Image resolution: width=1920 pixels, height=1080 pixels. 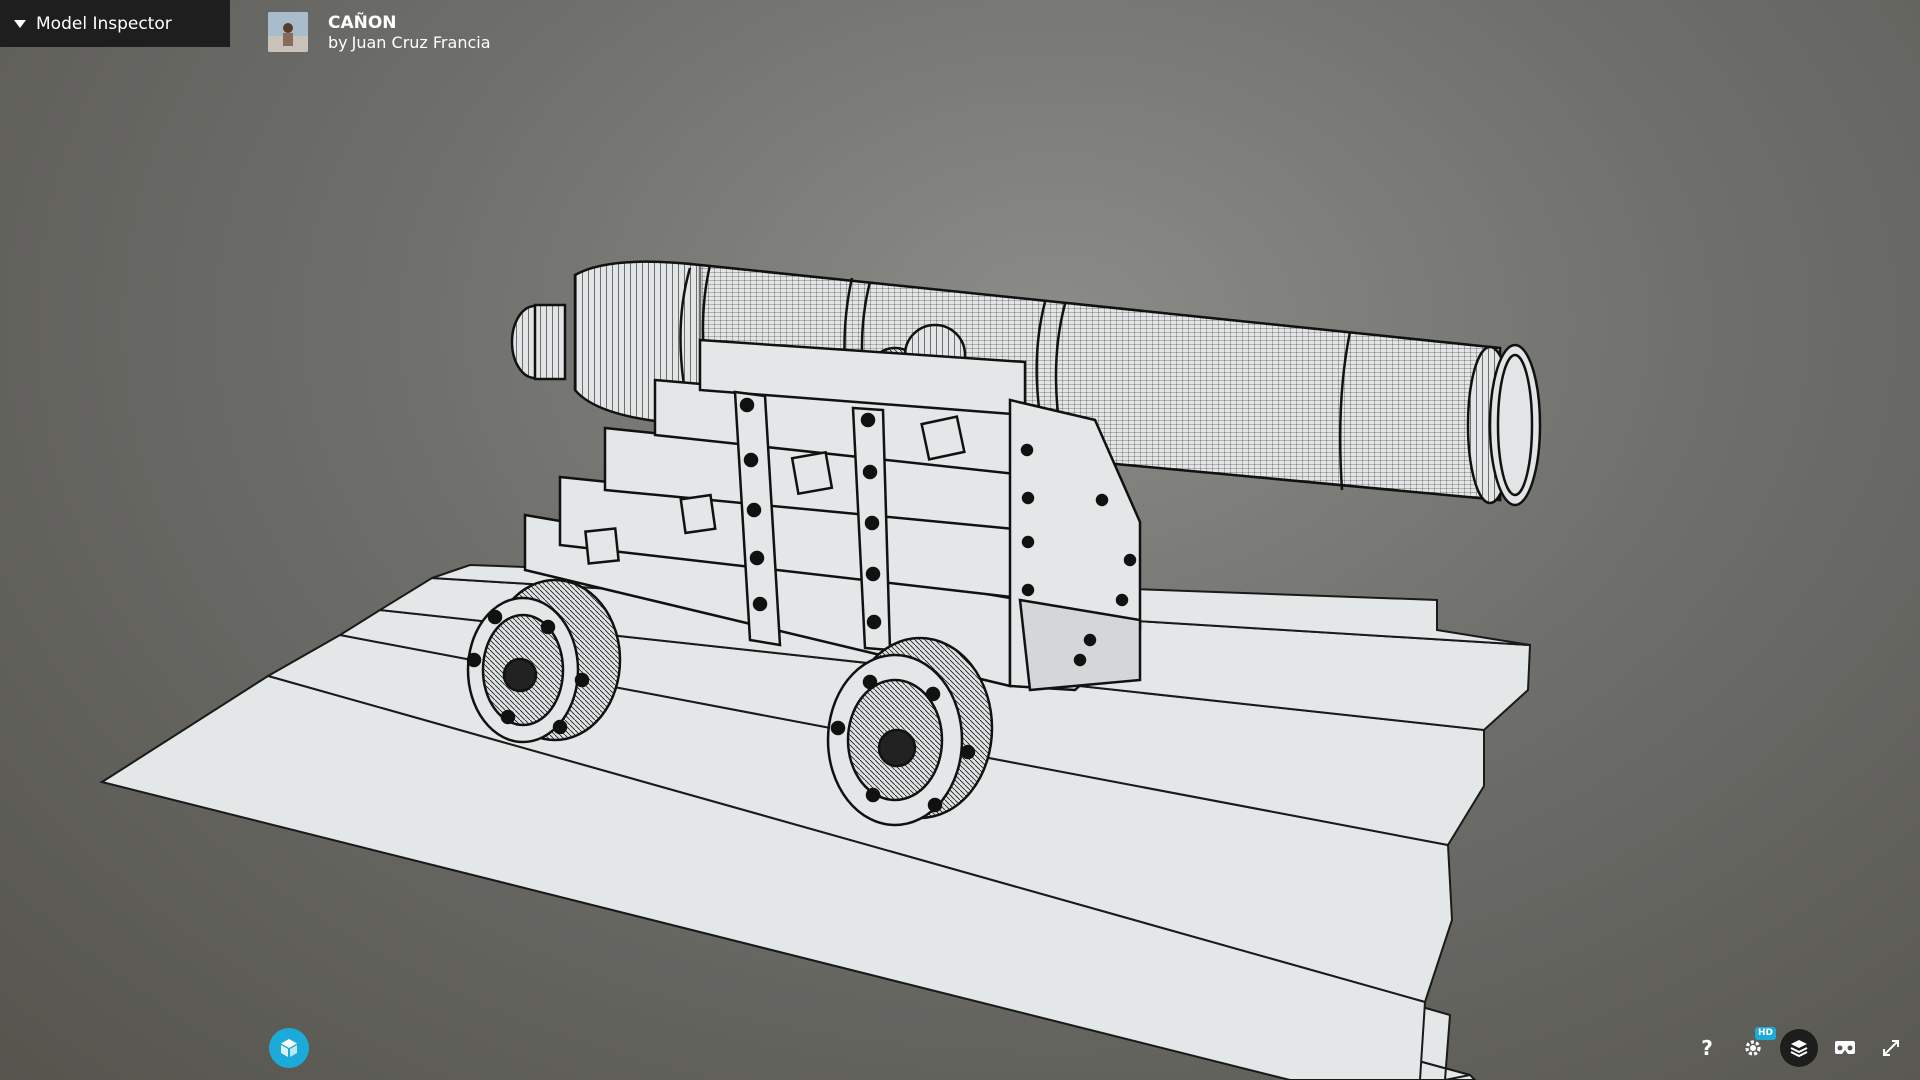 I want to click on model-title: CAÑON, so click(x=409, y=23).